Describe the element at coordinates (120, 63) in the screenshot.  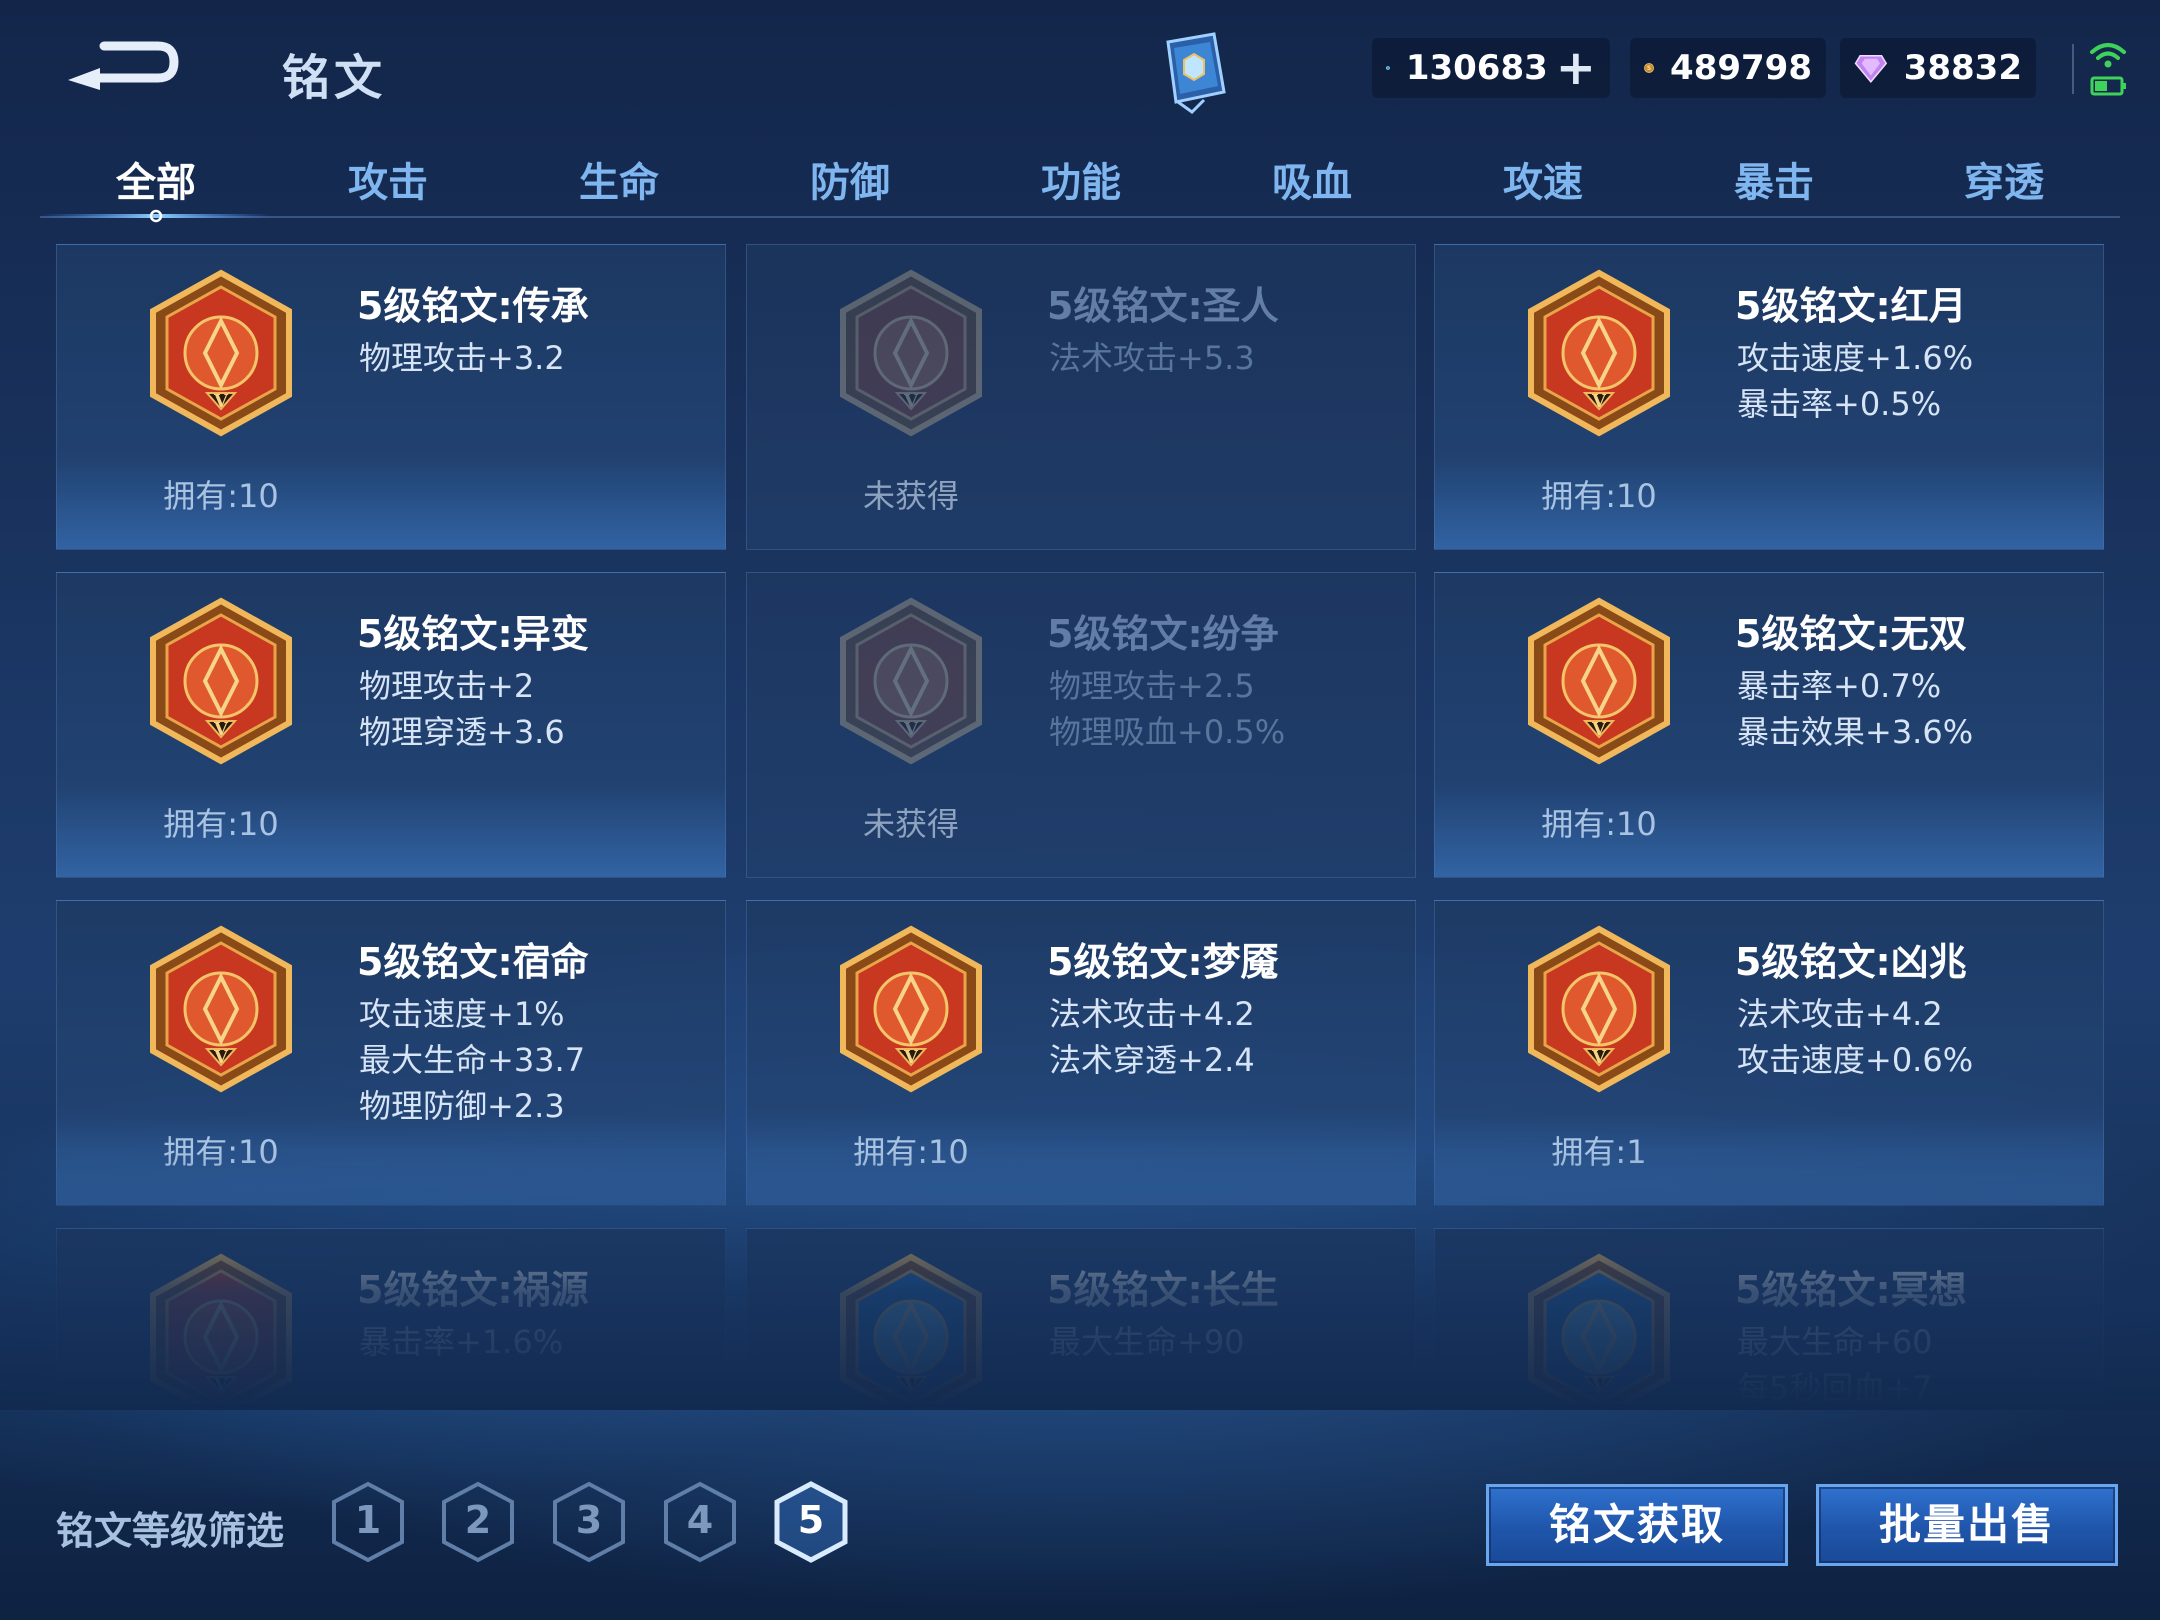
I see `back-arrow-icon` at that location.